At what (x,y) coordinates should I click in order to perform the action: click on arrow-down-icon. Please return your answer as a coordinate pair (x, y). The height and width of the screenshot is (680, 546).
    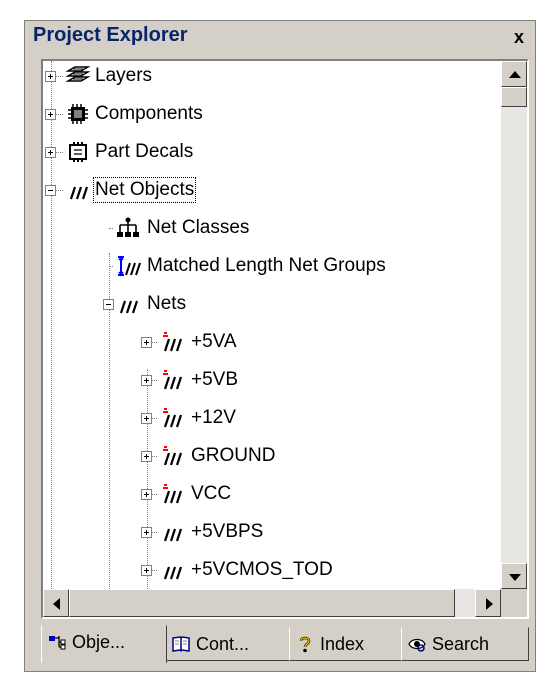
    Looking at the image, I should click on (515, 577).